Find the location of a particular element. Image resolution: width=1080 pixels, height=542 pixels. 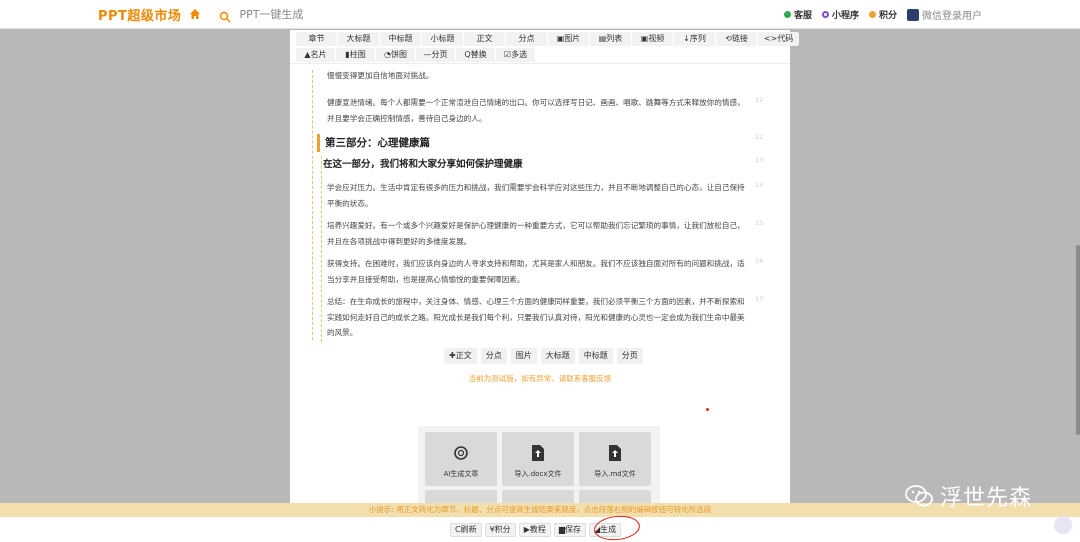

section-guide is located at coordinates (312, 205).